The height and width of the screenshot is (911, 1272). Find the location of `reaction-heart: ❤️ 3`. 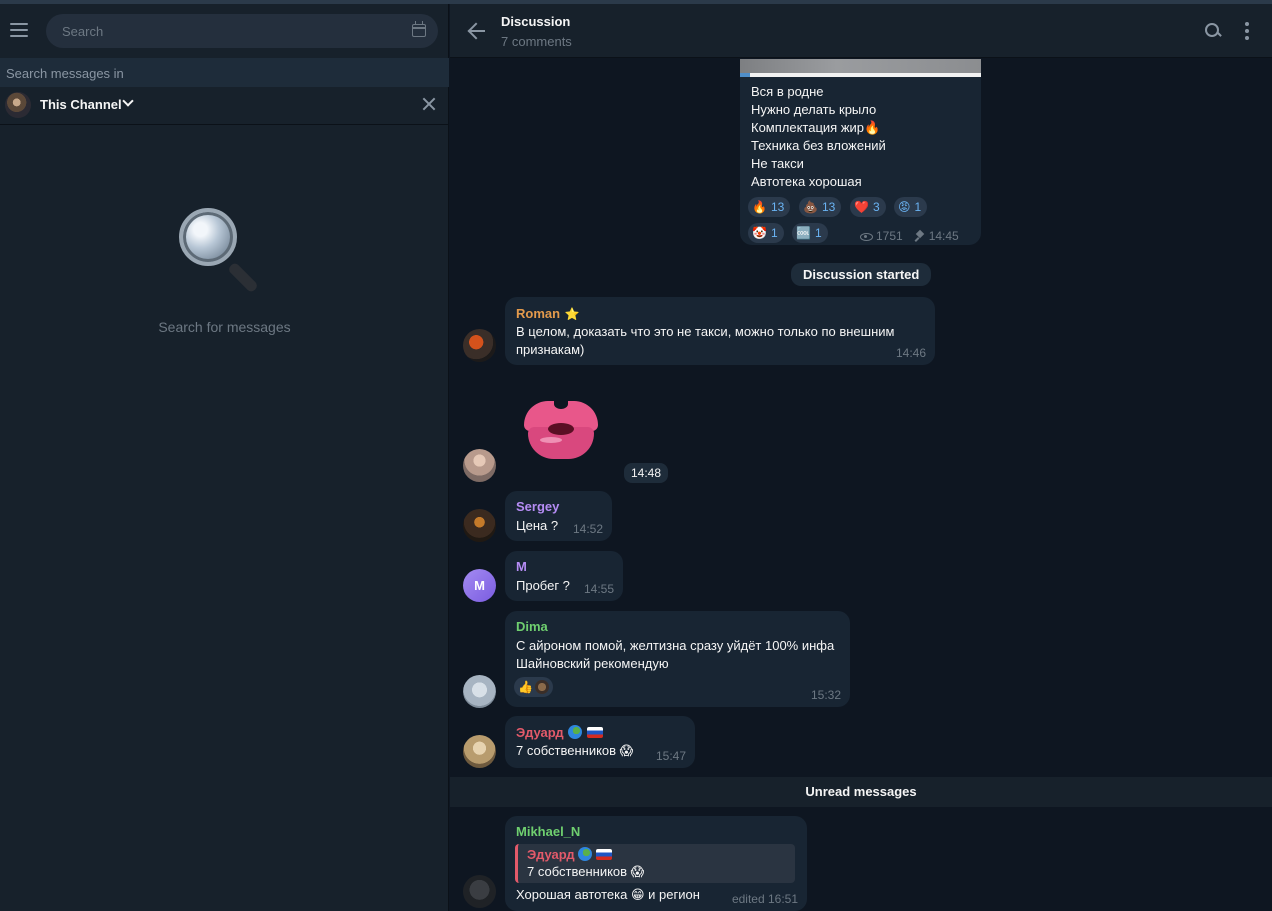

reaction-heart: ❤️ 3 is located at coordinates (868, 207).